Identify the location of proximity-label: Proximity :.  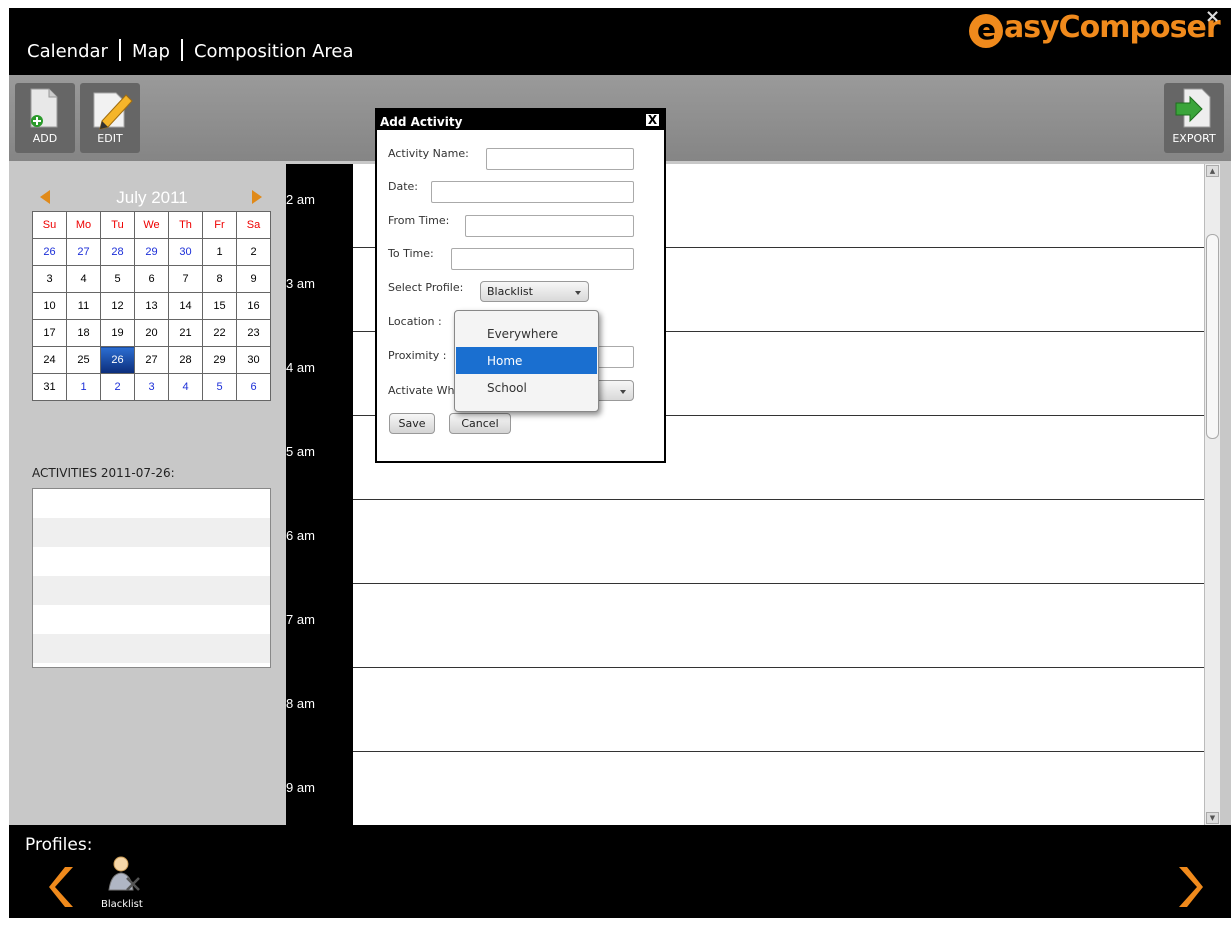
(417, 355).